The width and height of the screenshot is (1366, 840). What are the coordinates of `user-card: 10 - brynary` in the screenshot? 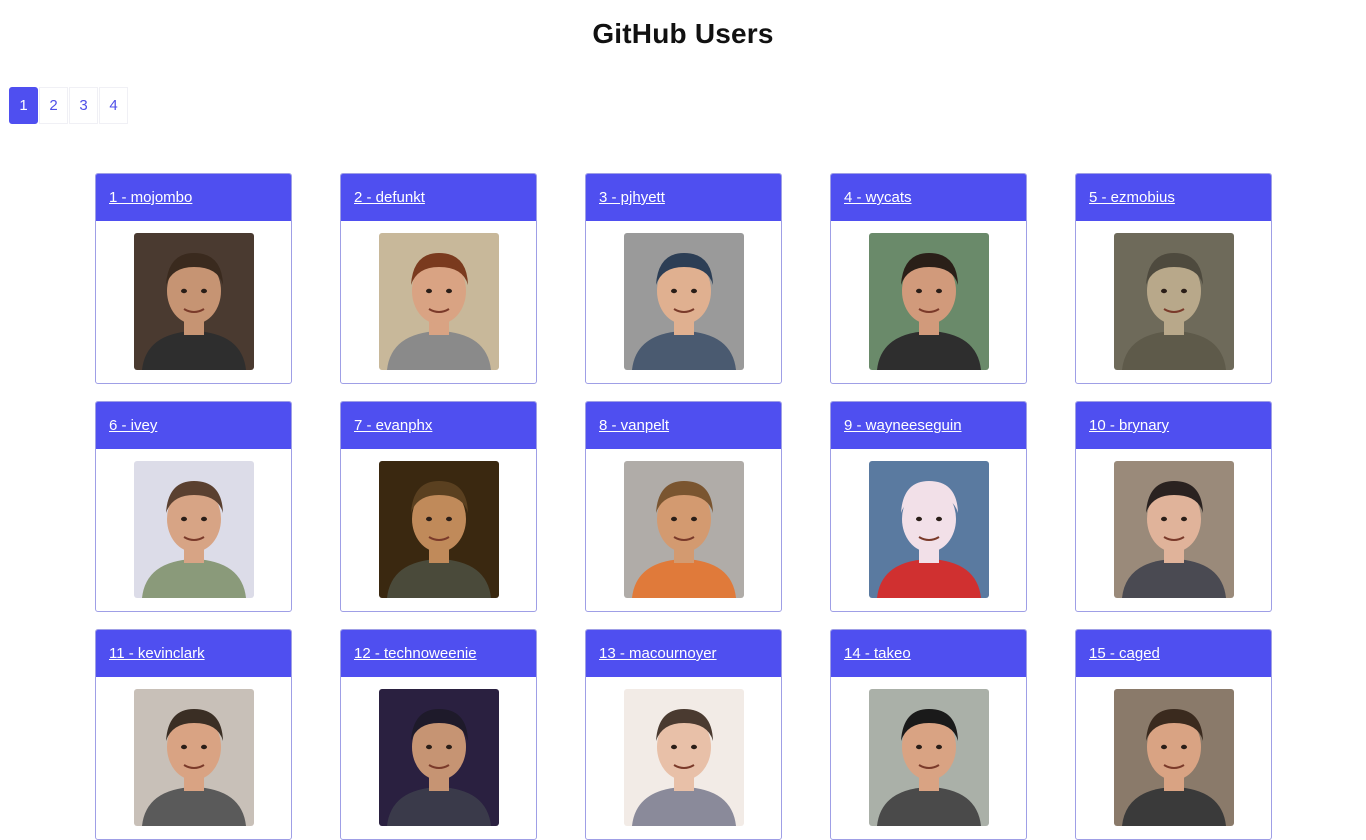 It's located at (1173, 506).